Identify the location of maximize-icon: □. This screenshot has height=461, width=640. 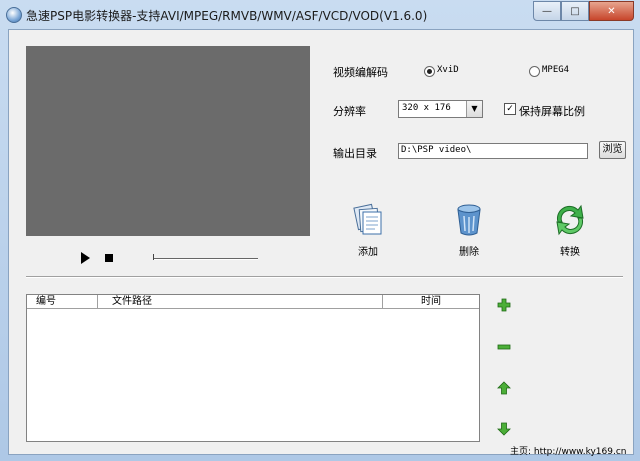
(575, 11).